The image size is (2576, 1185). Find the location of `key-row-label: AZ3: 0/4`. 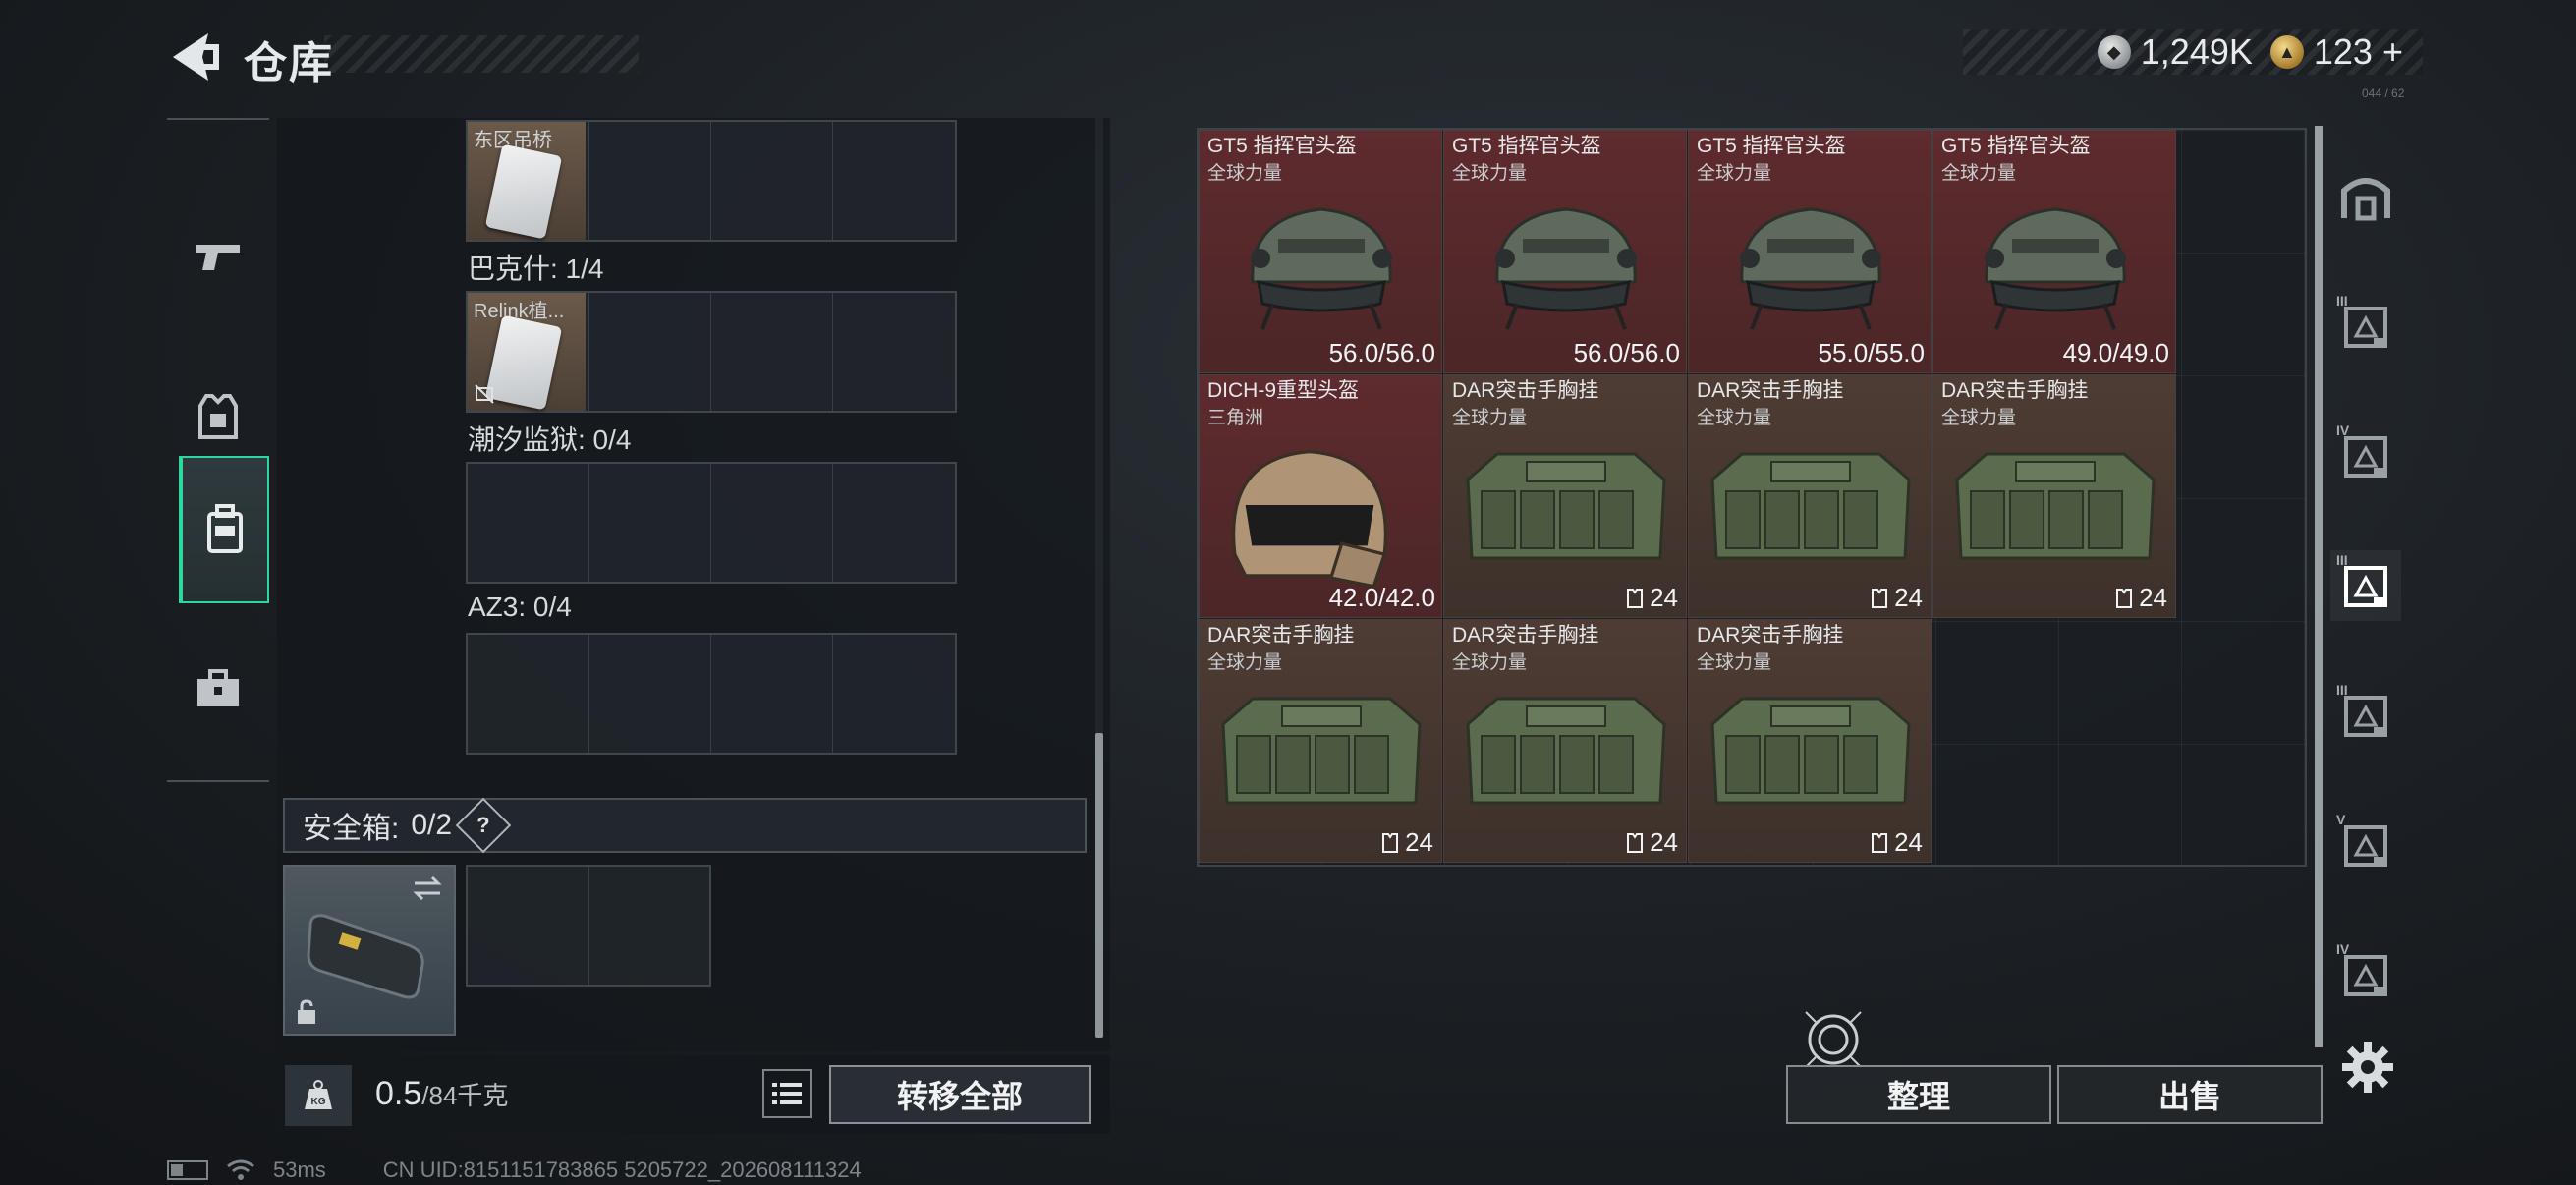

key-row-label: AZ3: 0/4 is located at coordinates (520, 607).